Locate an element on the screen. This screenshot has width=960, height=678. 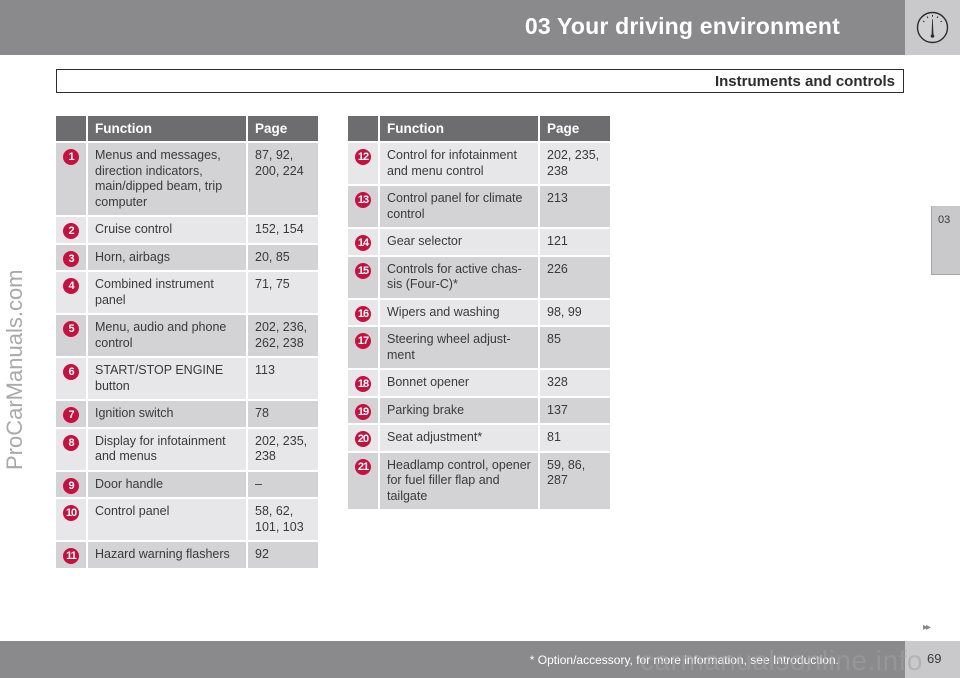
chapter-side-tab-label: 03 is located at coordinates (944, 220).